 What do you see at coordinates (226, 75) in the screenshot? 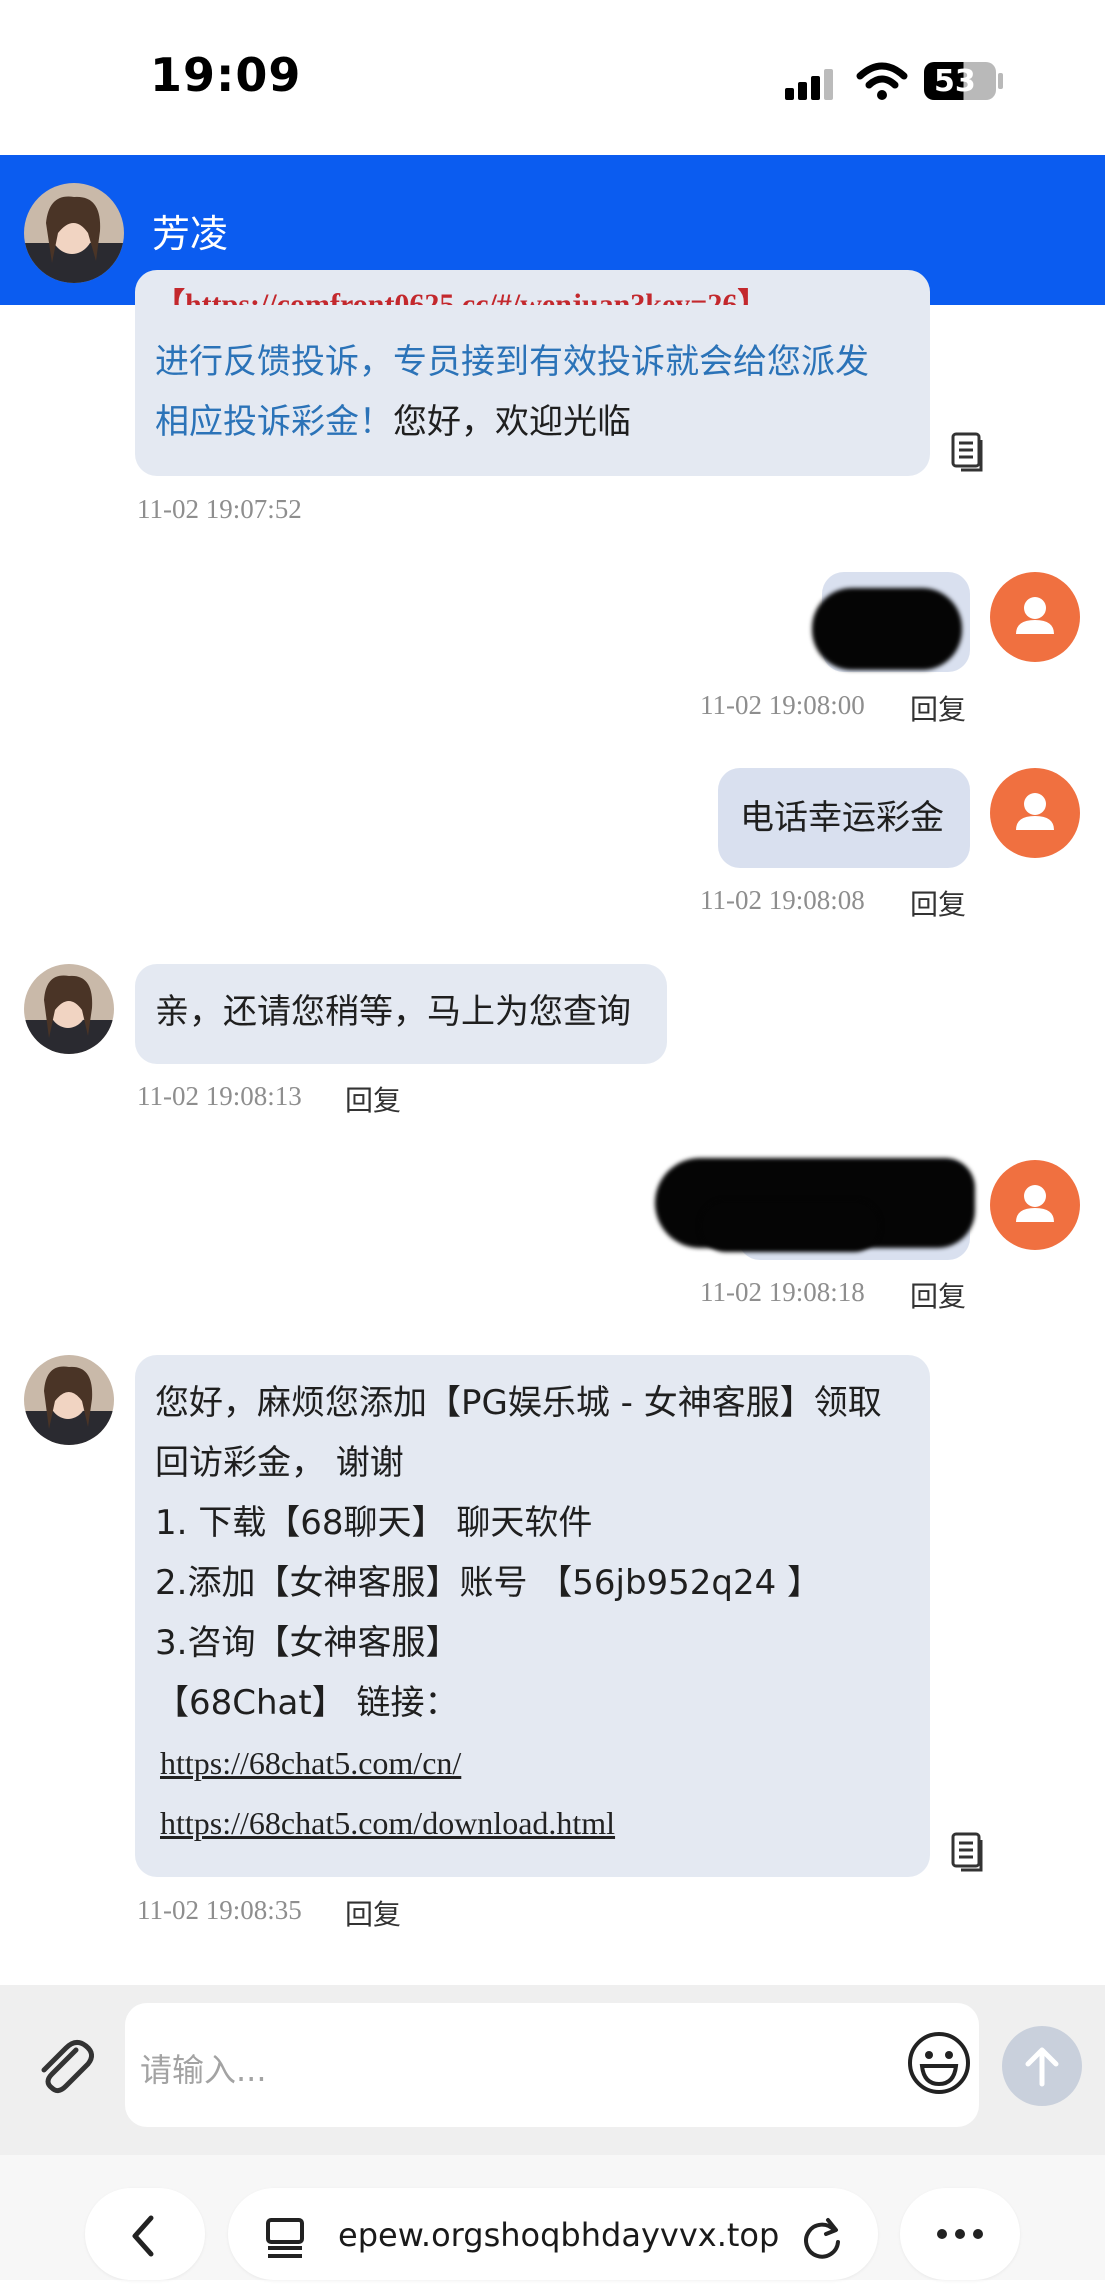
I see `status-time: 19:09` at bounding box center [226, 75].